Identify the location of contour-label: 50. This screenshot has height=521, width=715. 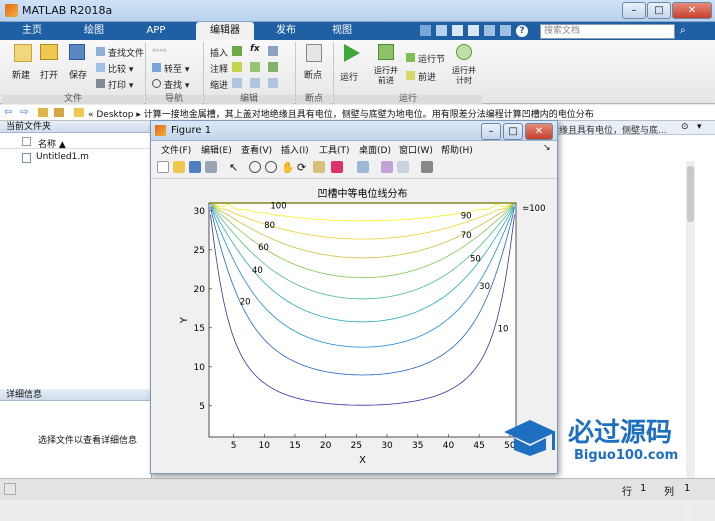
(475, 260).